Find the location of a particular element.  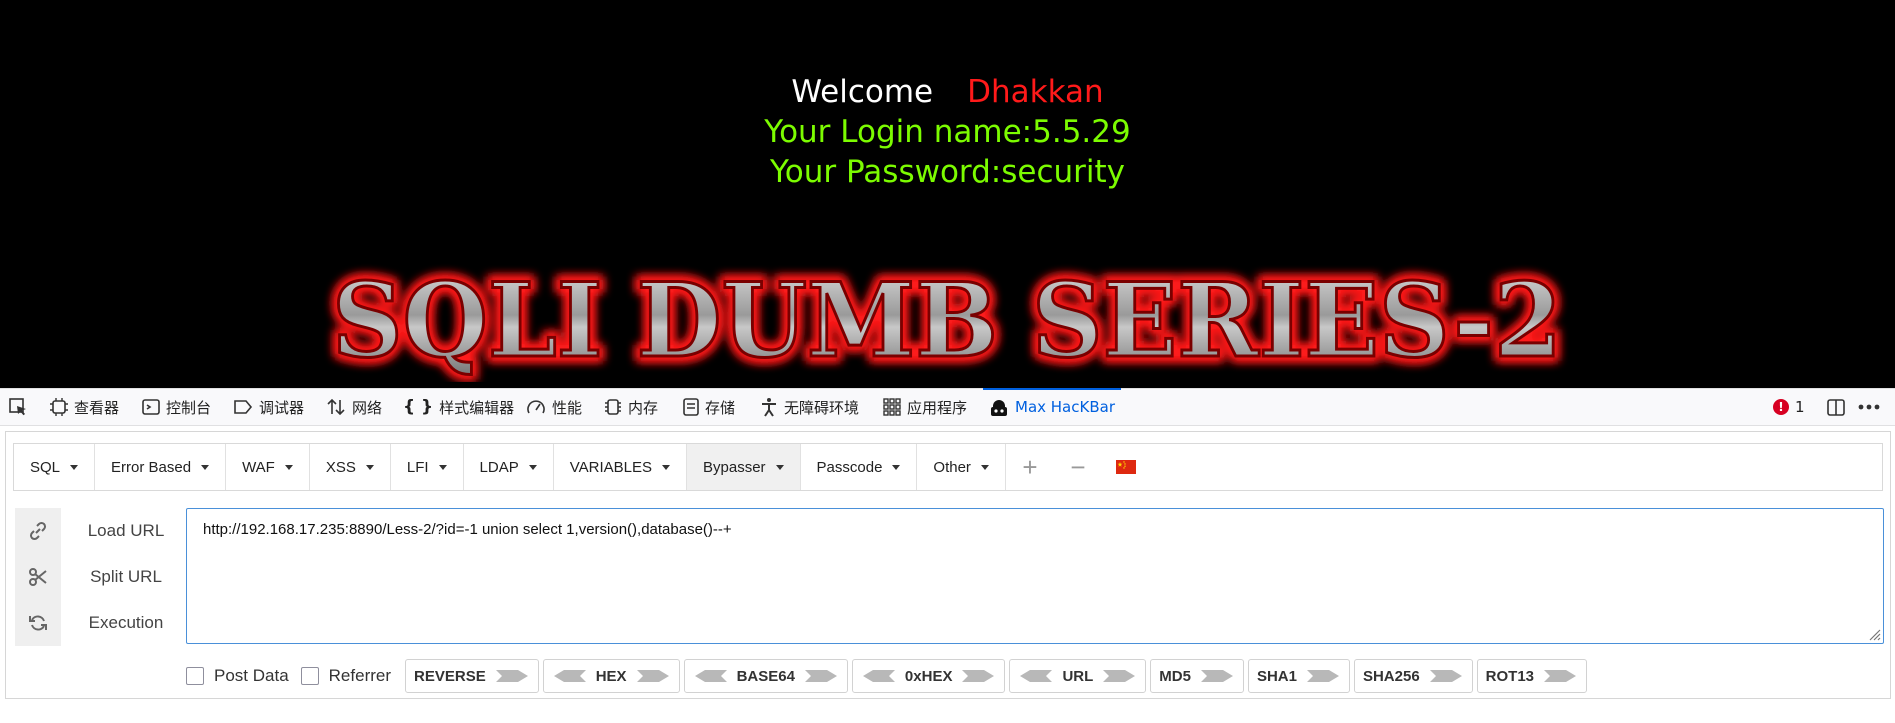

plus-icon: + is located at coordinates (1030, 466).